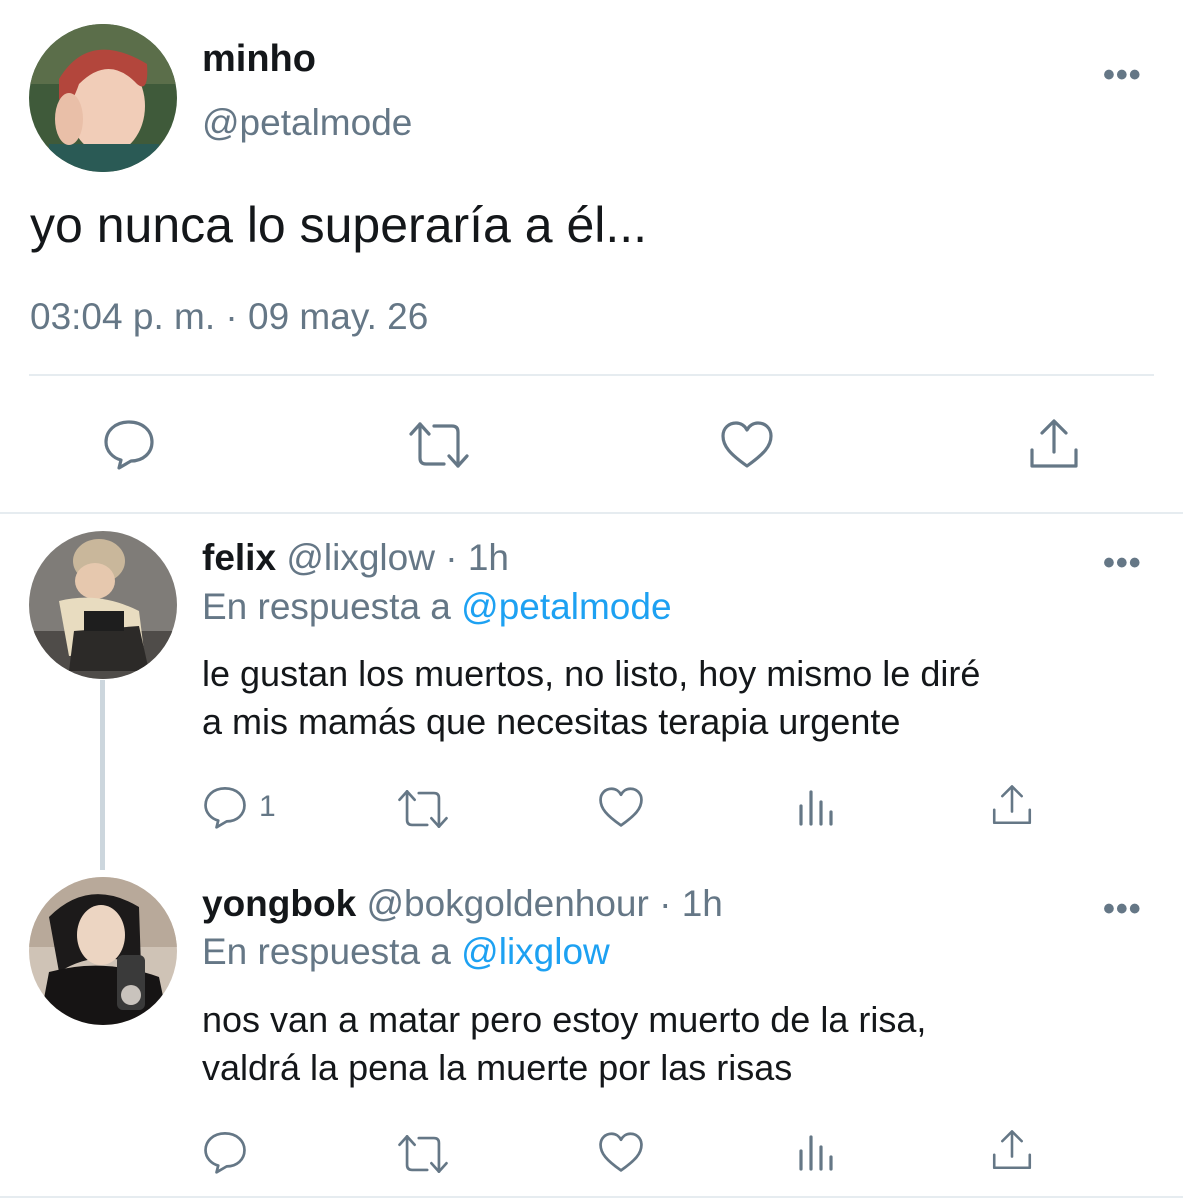  I want to click on author-name: minho, so click(259, 59).